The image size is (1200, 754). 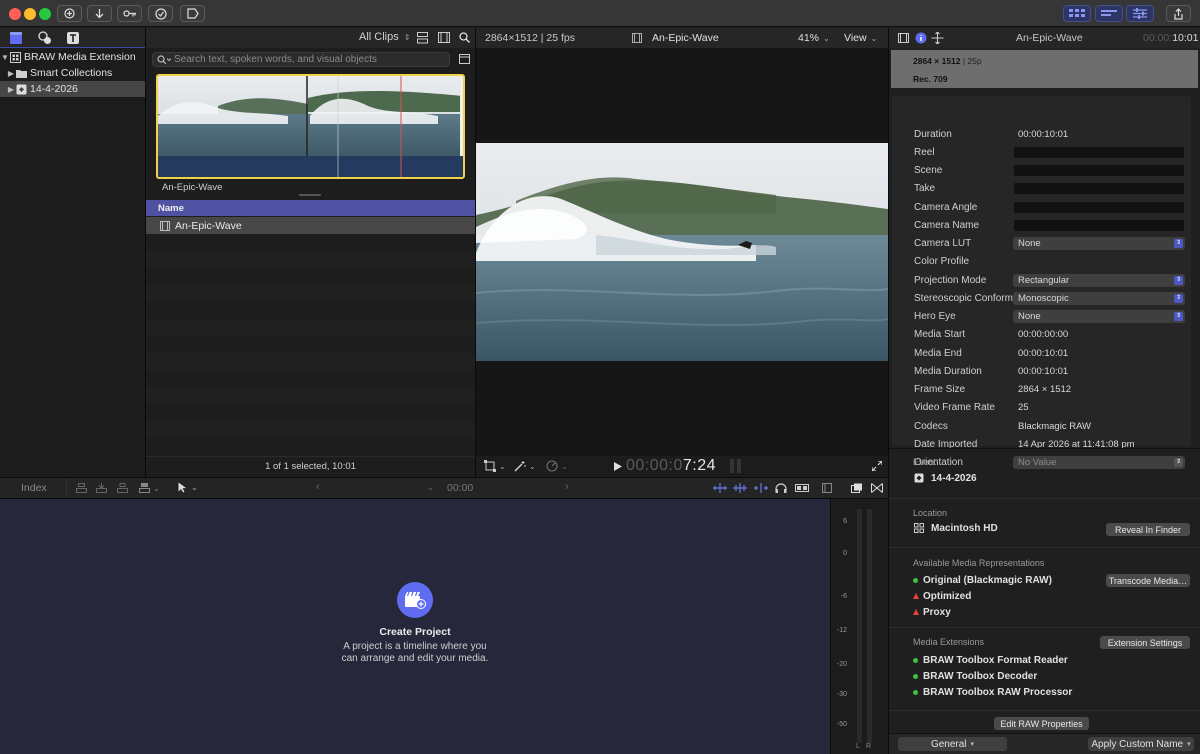 I want to click on clip-appearance-icon, so click(x=802, y=488).